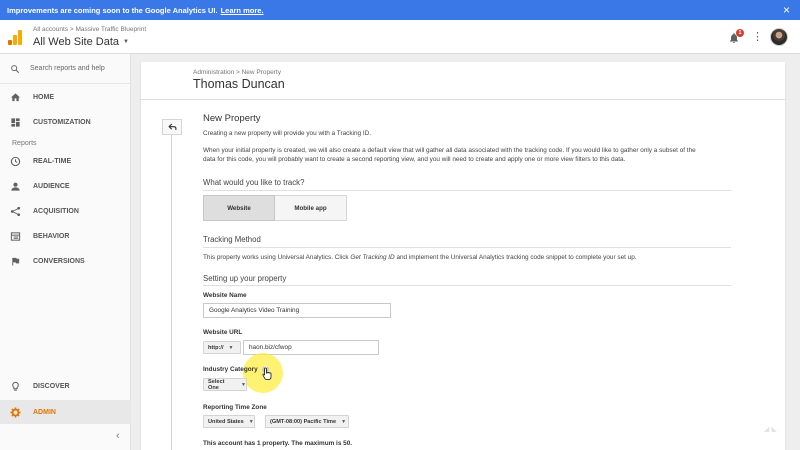 The width and height of the screenshot is (800, 450). I want to click on protocol-dropdown: http:// ▼, so click(222, 347).